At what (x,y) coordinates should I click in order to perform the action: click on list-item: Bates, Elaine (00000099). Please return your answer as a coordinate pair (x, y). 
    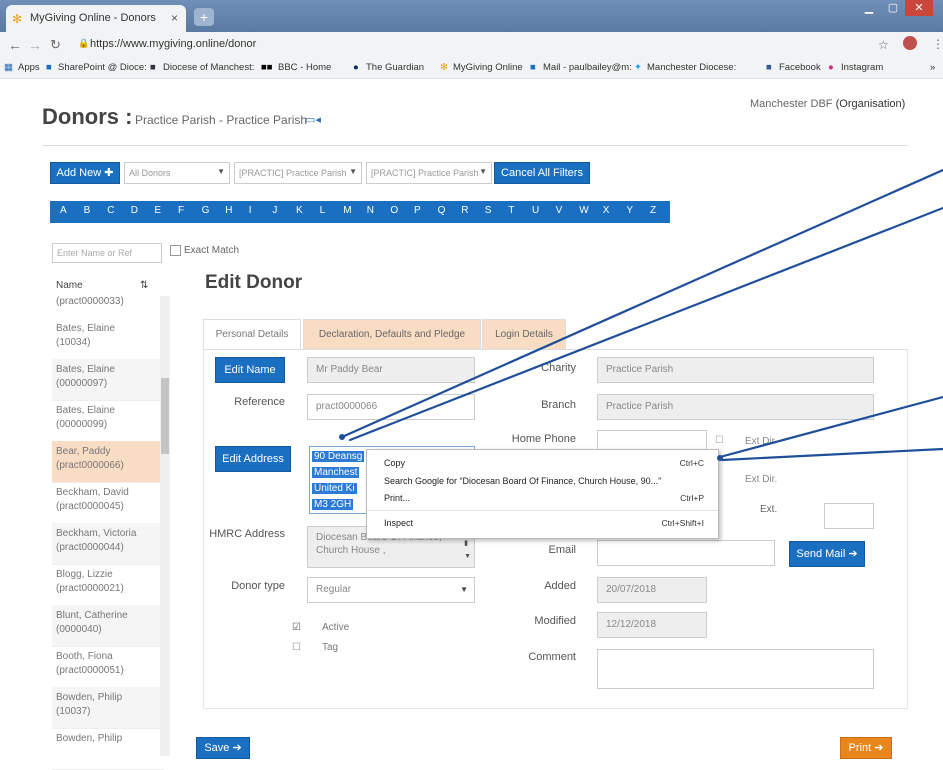
    Looking at the image, I should click on (108, 421).